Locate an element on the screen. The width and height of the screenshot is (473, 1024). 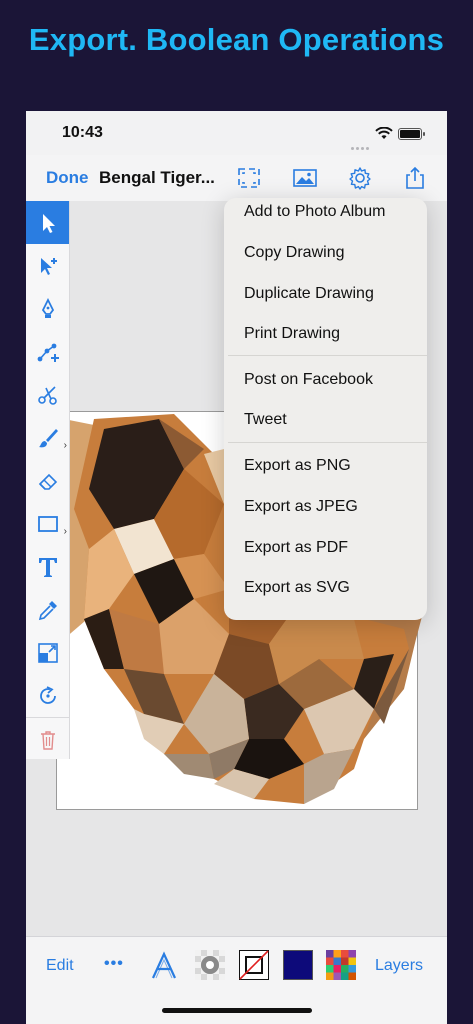
pen-tool is located at coordinates (47, 308).